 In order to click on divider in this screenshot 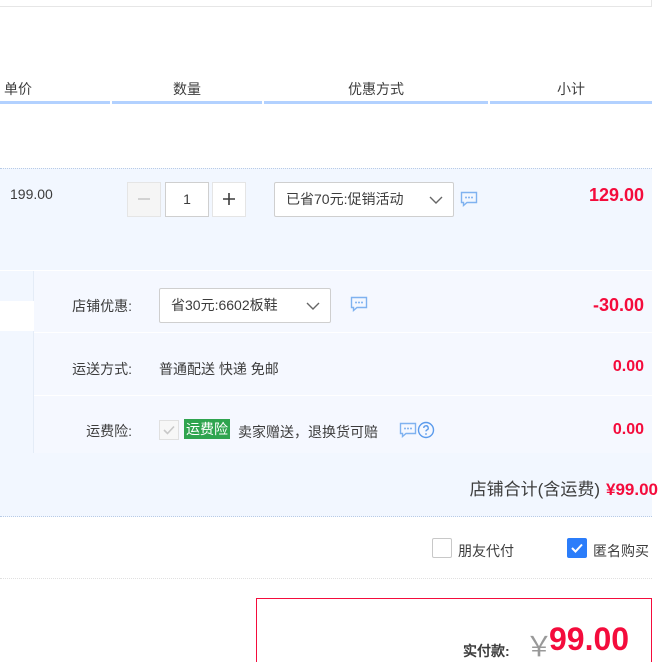, I will do `click(326, 578)`.